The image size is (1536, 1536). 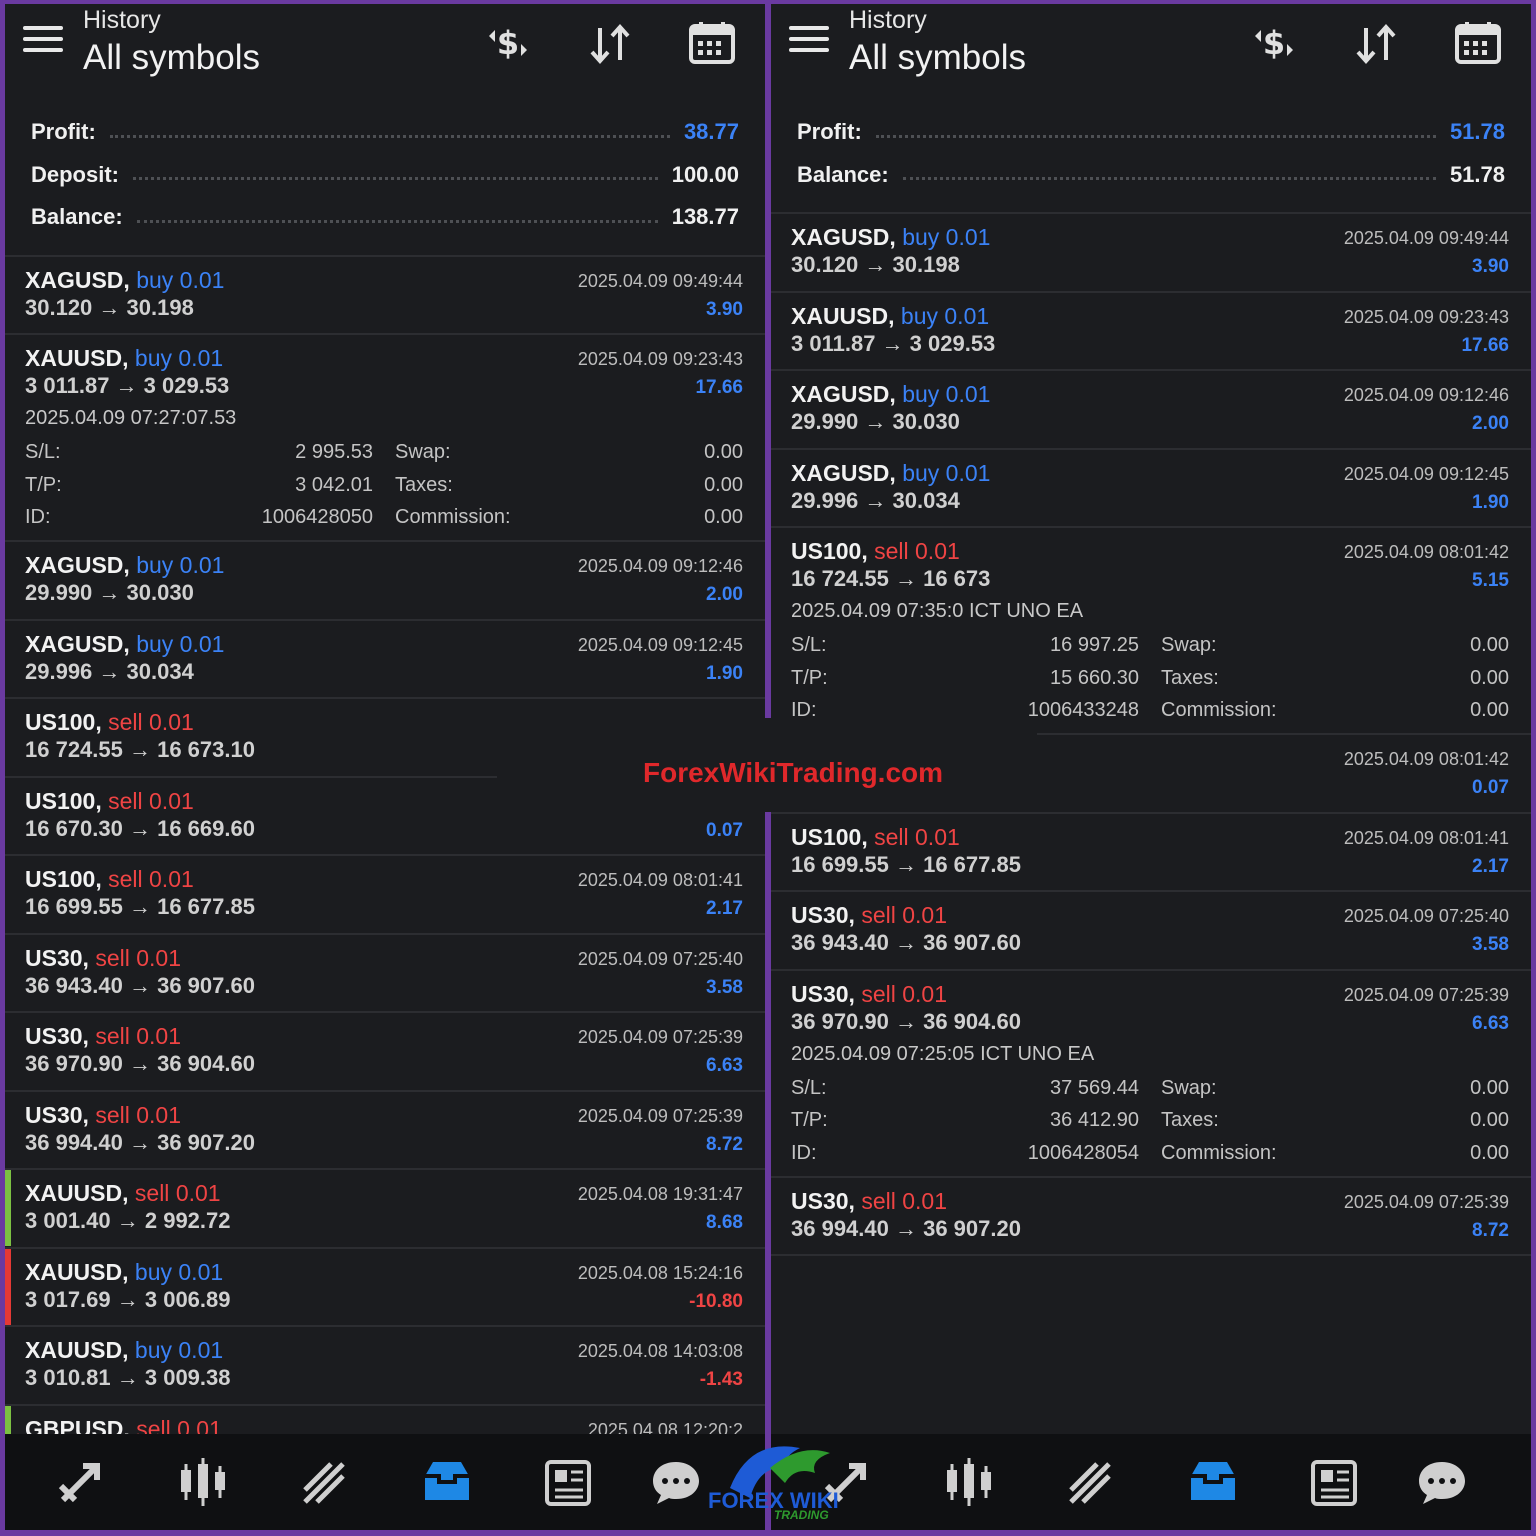 What do you see at coordinates (384, 454) in the screenshot?
I see `deal-detail-row: S/L: 2 995.53 Swap: 0.00` at bounding box center [384, 454].